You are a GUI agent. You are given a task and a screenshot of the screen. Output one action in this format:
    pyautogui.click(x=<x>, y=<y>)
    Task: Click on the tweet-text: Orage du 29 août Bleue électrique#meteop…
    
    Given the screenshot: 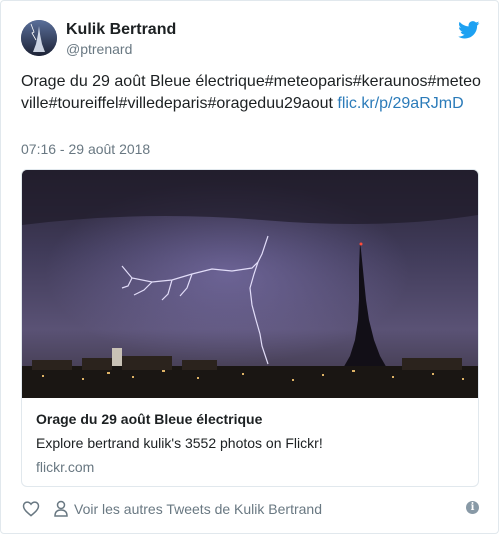 What is the action you would take?
    pyautogui.click(x=252, y=93)
    